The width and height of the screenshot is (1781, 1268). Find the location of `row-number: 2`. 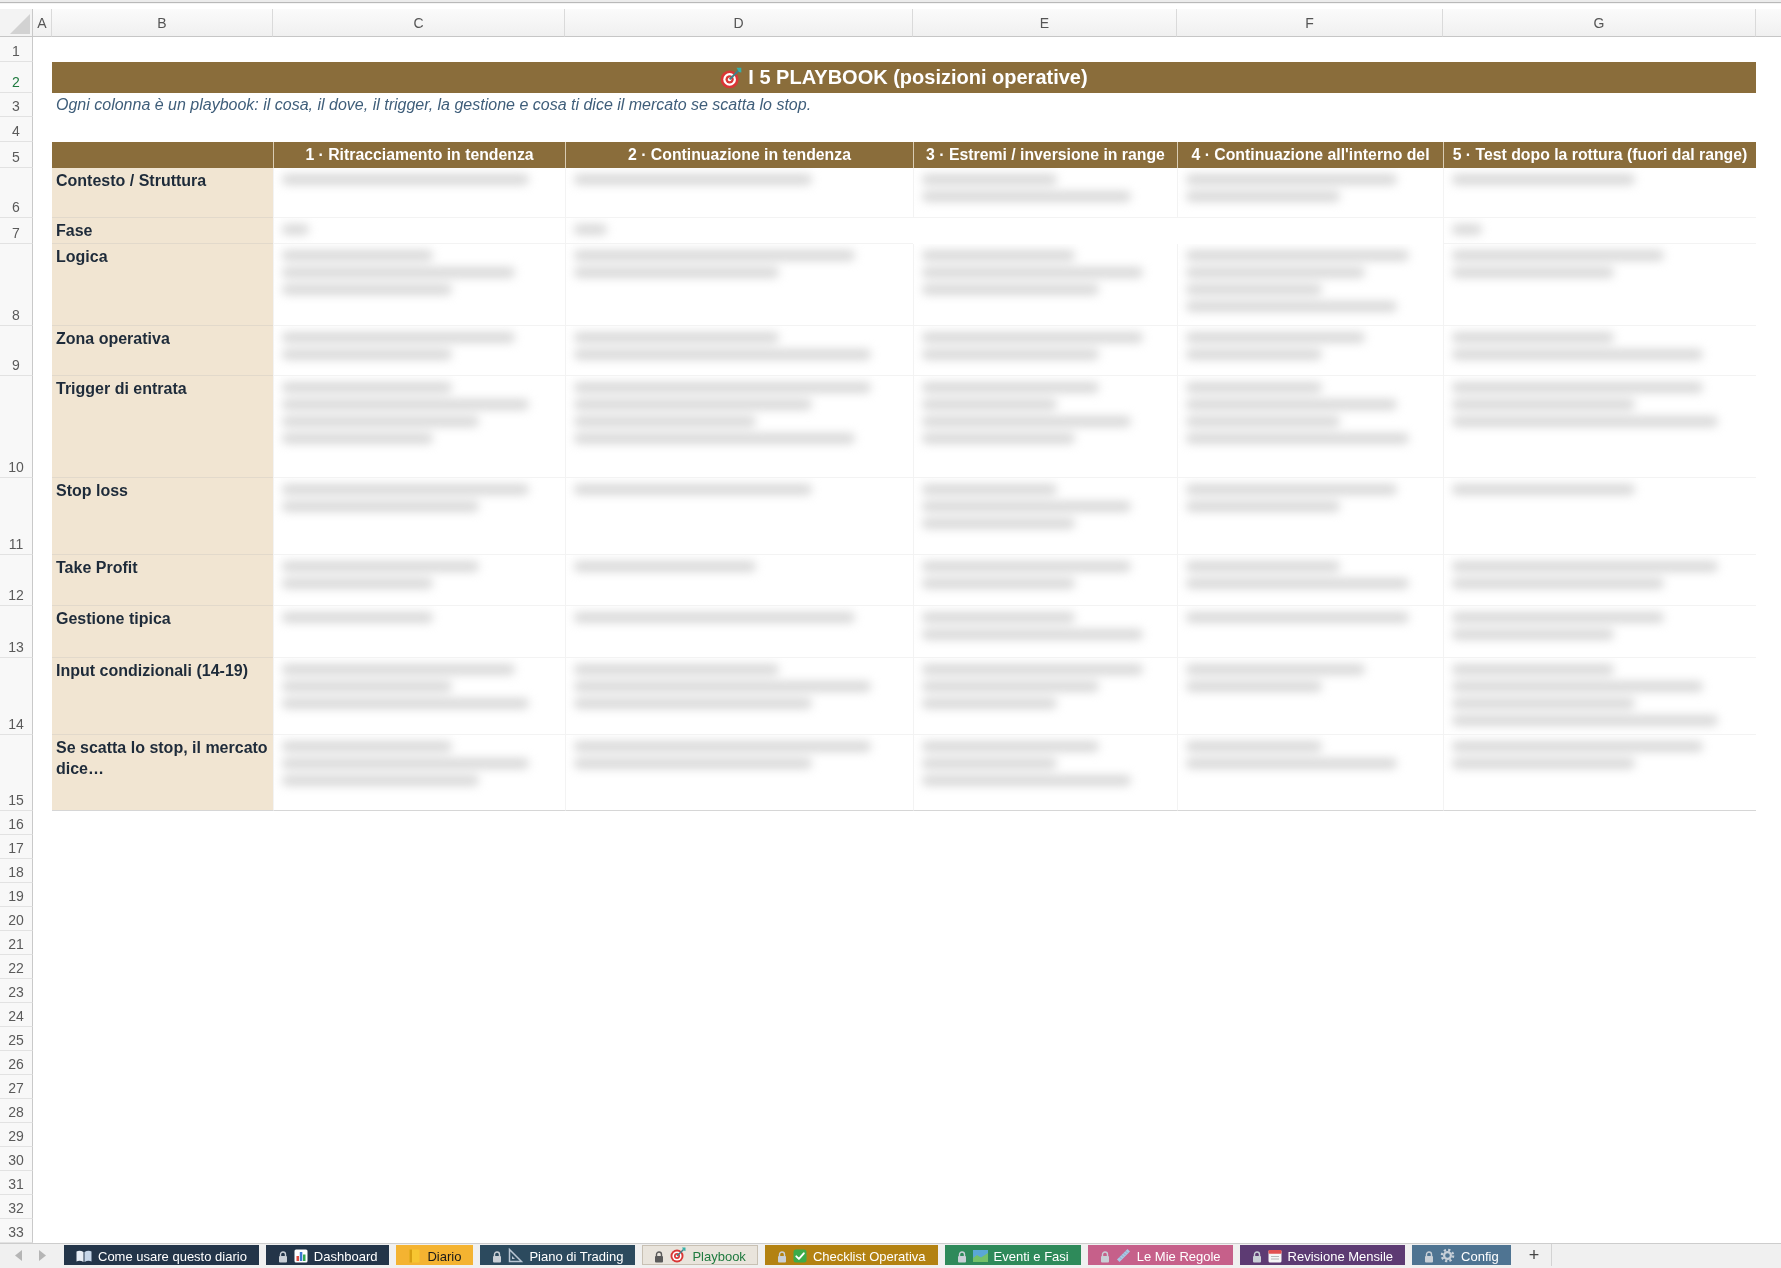

row-number: 2 is located at coordinates (16, 77).